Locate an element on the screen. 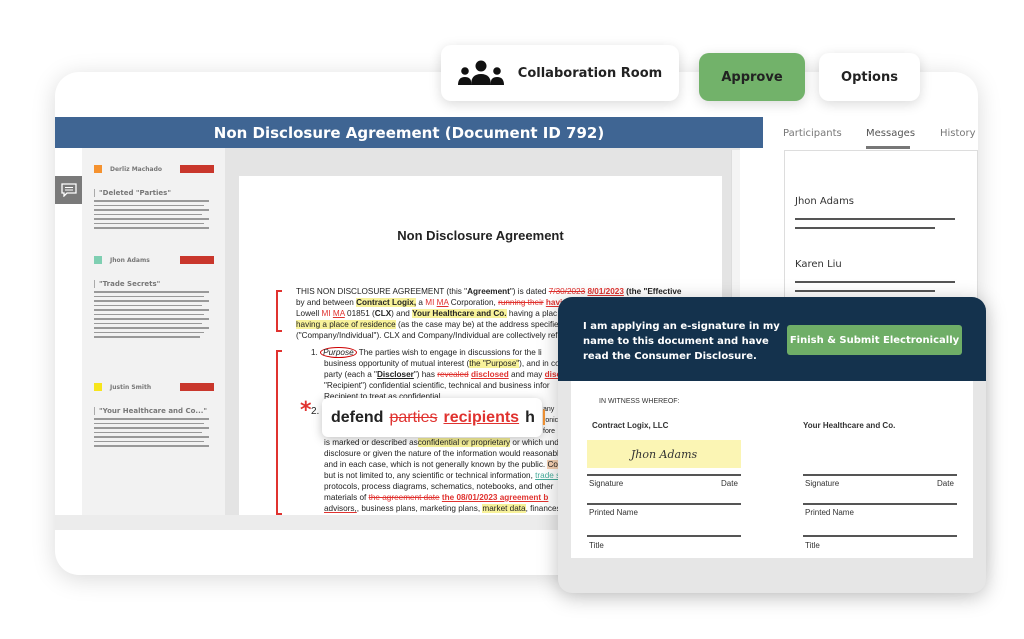 The height and width of the screenshot is (639, 1024). inline-edit-popup: defend parties recipients h I is located at coordinates (434, 417).